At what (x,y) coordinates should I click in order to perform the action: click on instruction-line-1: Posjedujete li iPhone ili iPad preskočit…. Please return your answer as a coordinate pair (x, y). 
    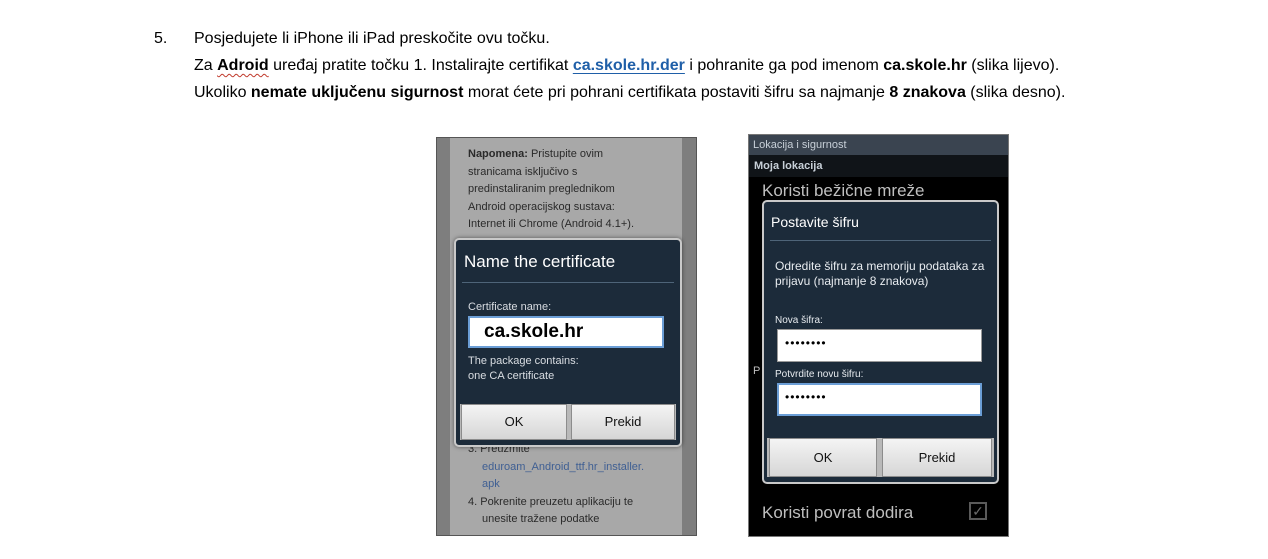
    Looking at the image, I should click on (372, 38).